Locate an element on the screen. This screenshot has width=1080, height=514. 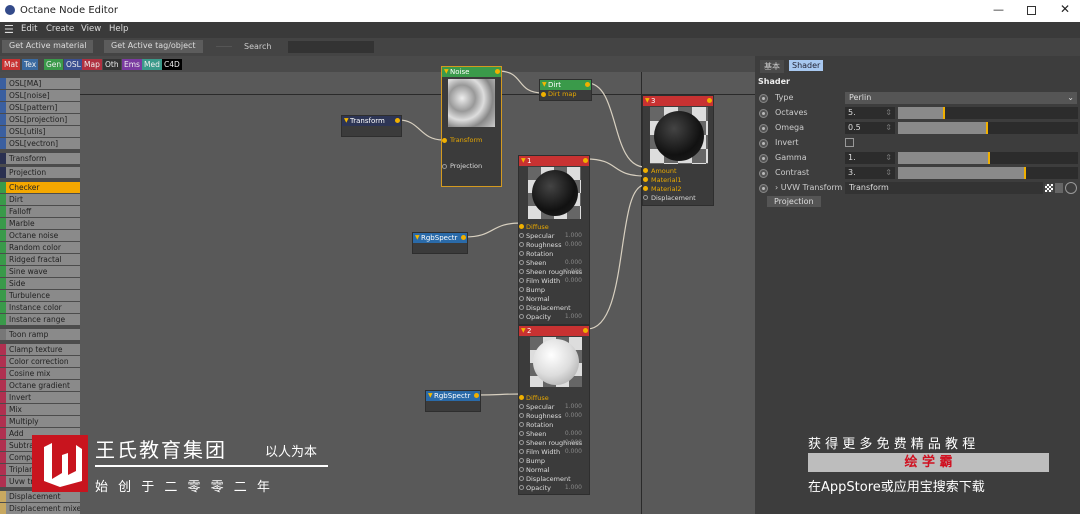
sidebar-item: OSL[noise] is located at coordinates (40, 95).